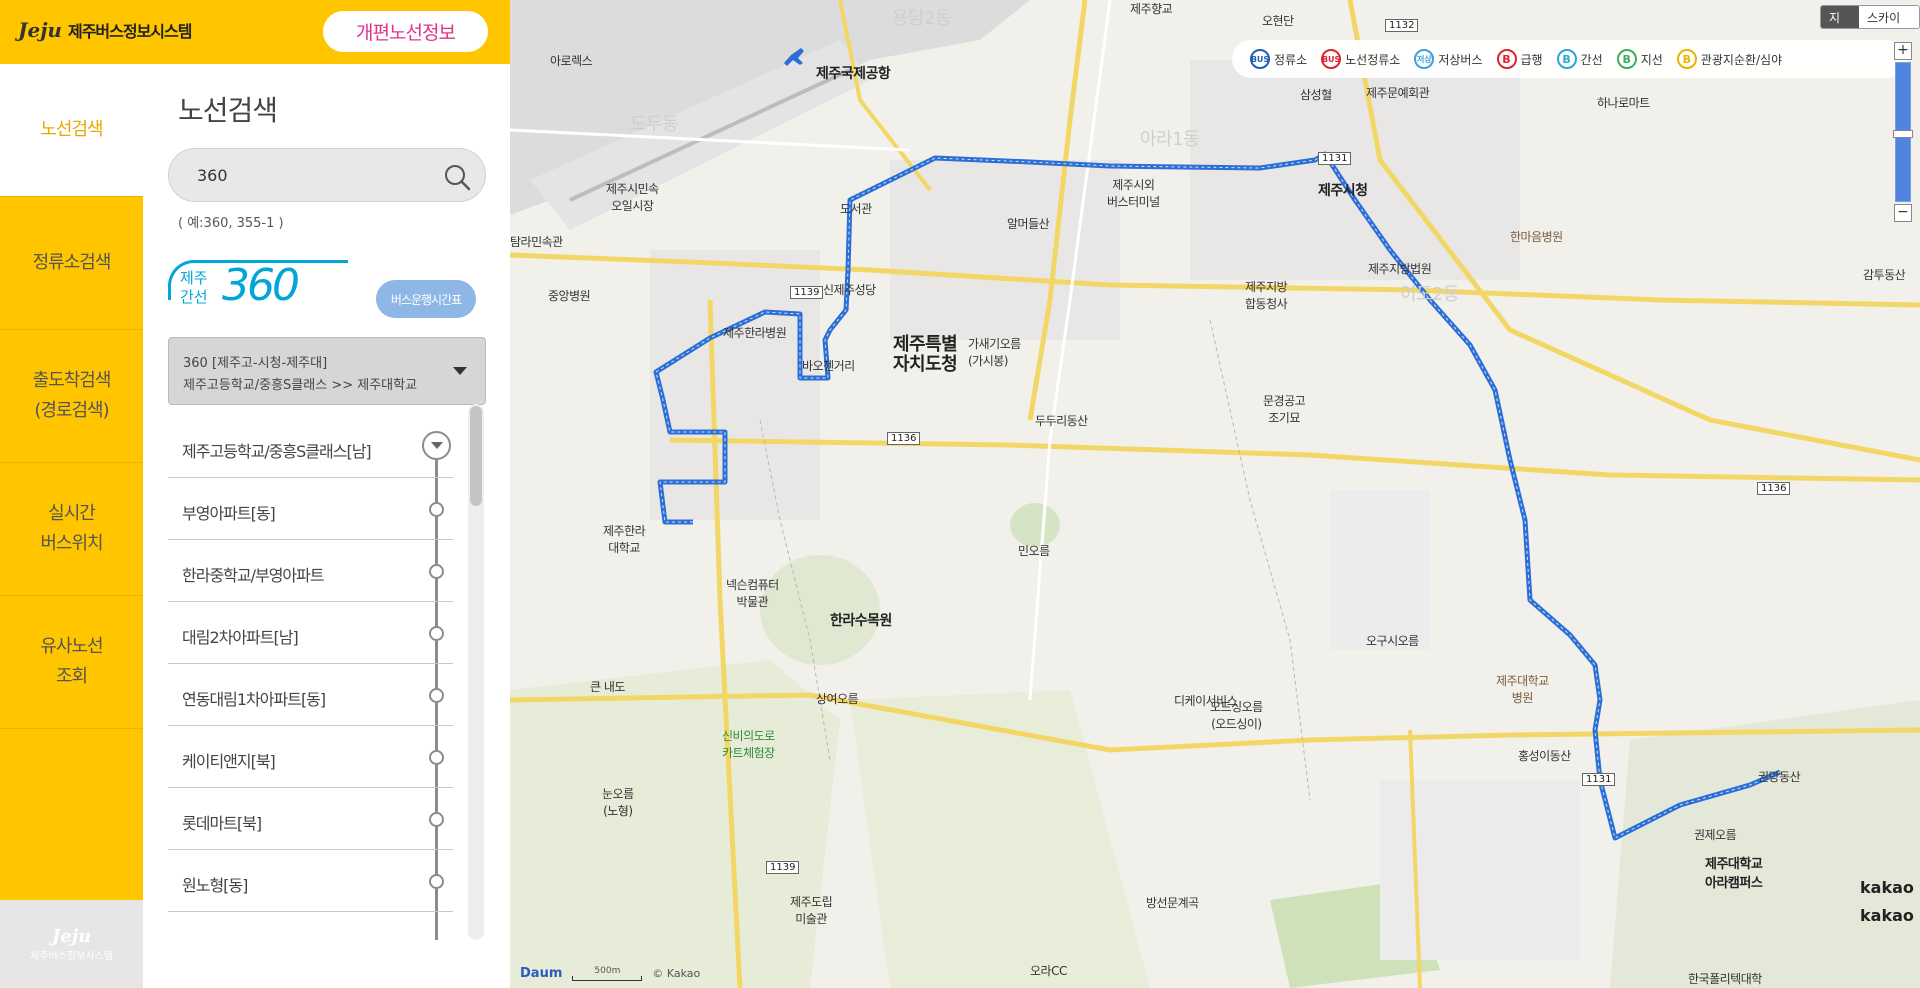  I want to click on map-label: 한국폴리텍대학, so click(1725, 979).